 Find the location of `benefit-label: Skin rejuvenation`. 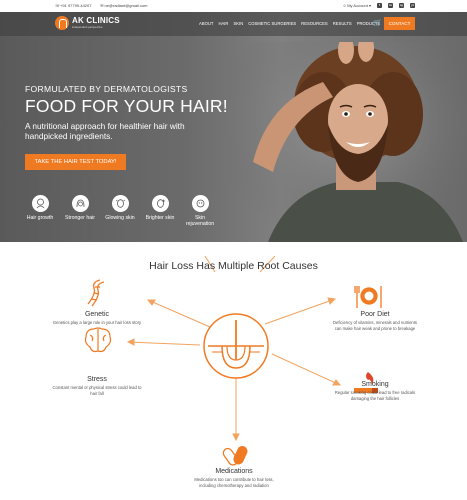

benefit-label: Skin rejuvenation is located at coordinates (200, 221).